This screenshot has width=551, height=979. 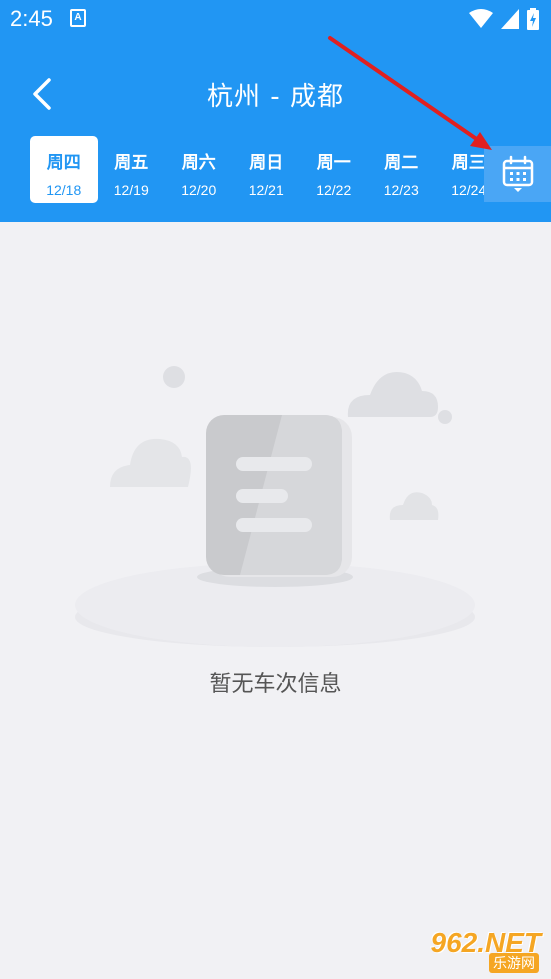 I want to click on date-tab-date: 12/24, so click(x=467, y=190).